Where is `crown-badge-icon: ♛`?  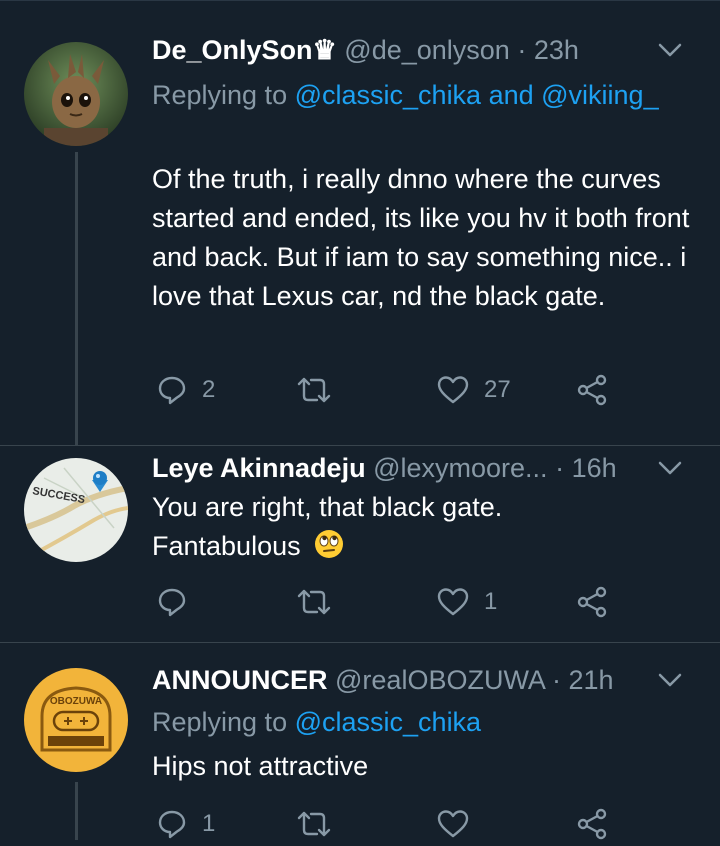 crown-badge-icon: ♛ is located at coordinates (324, 50).